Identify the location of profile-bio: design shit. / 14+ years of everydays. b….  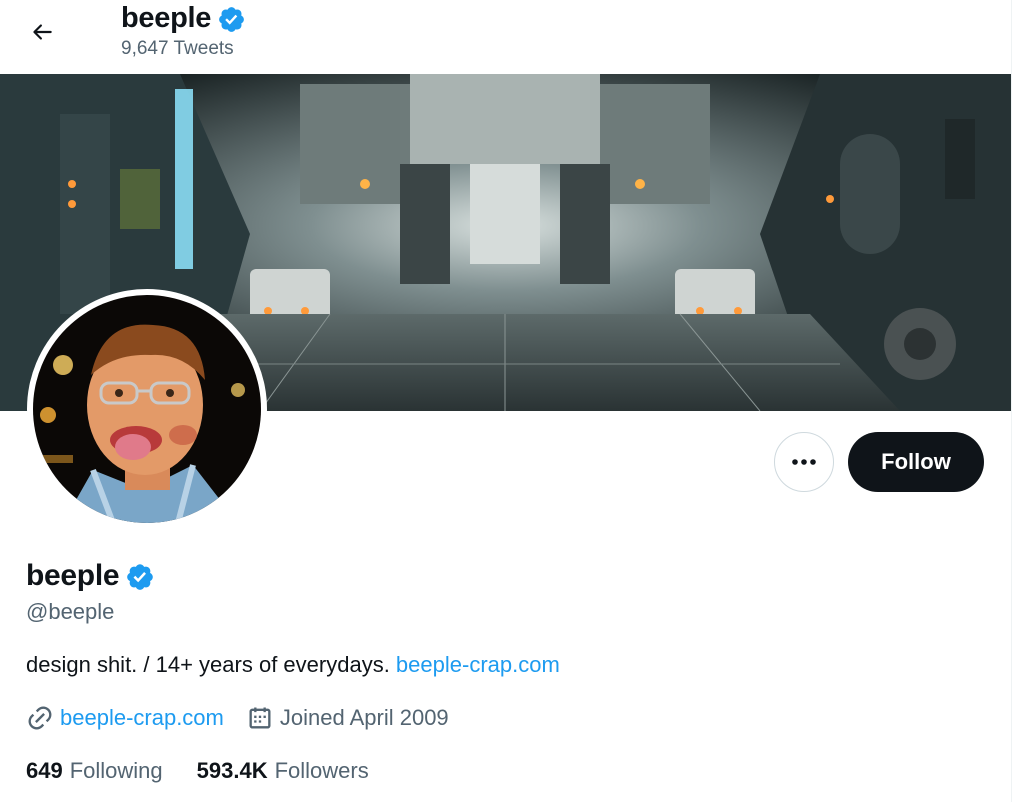
(293, 665).